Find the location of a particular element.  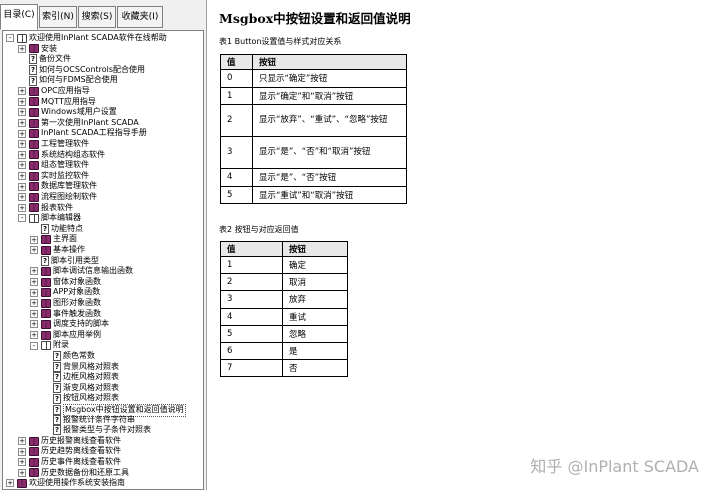

tree-item: - 脚本编辑器 is located at coordinates (49, 218).